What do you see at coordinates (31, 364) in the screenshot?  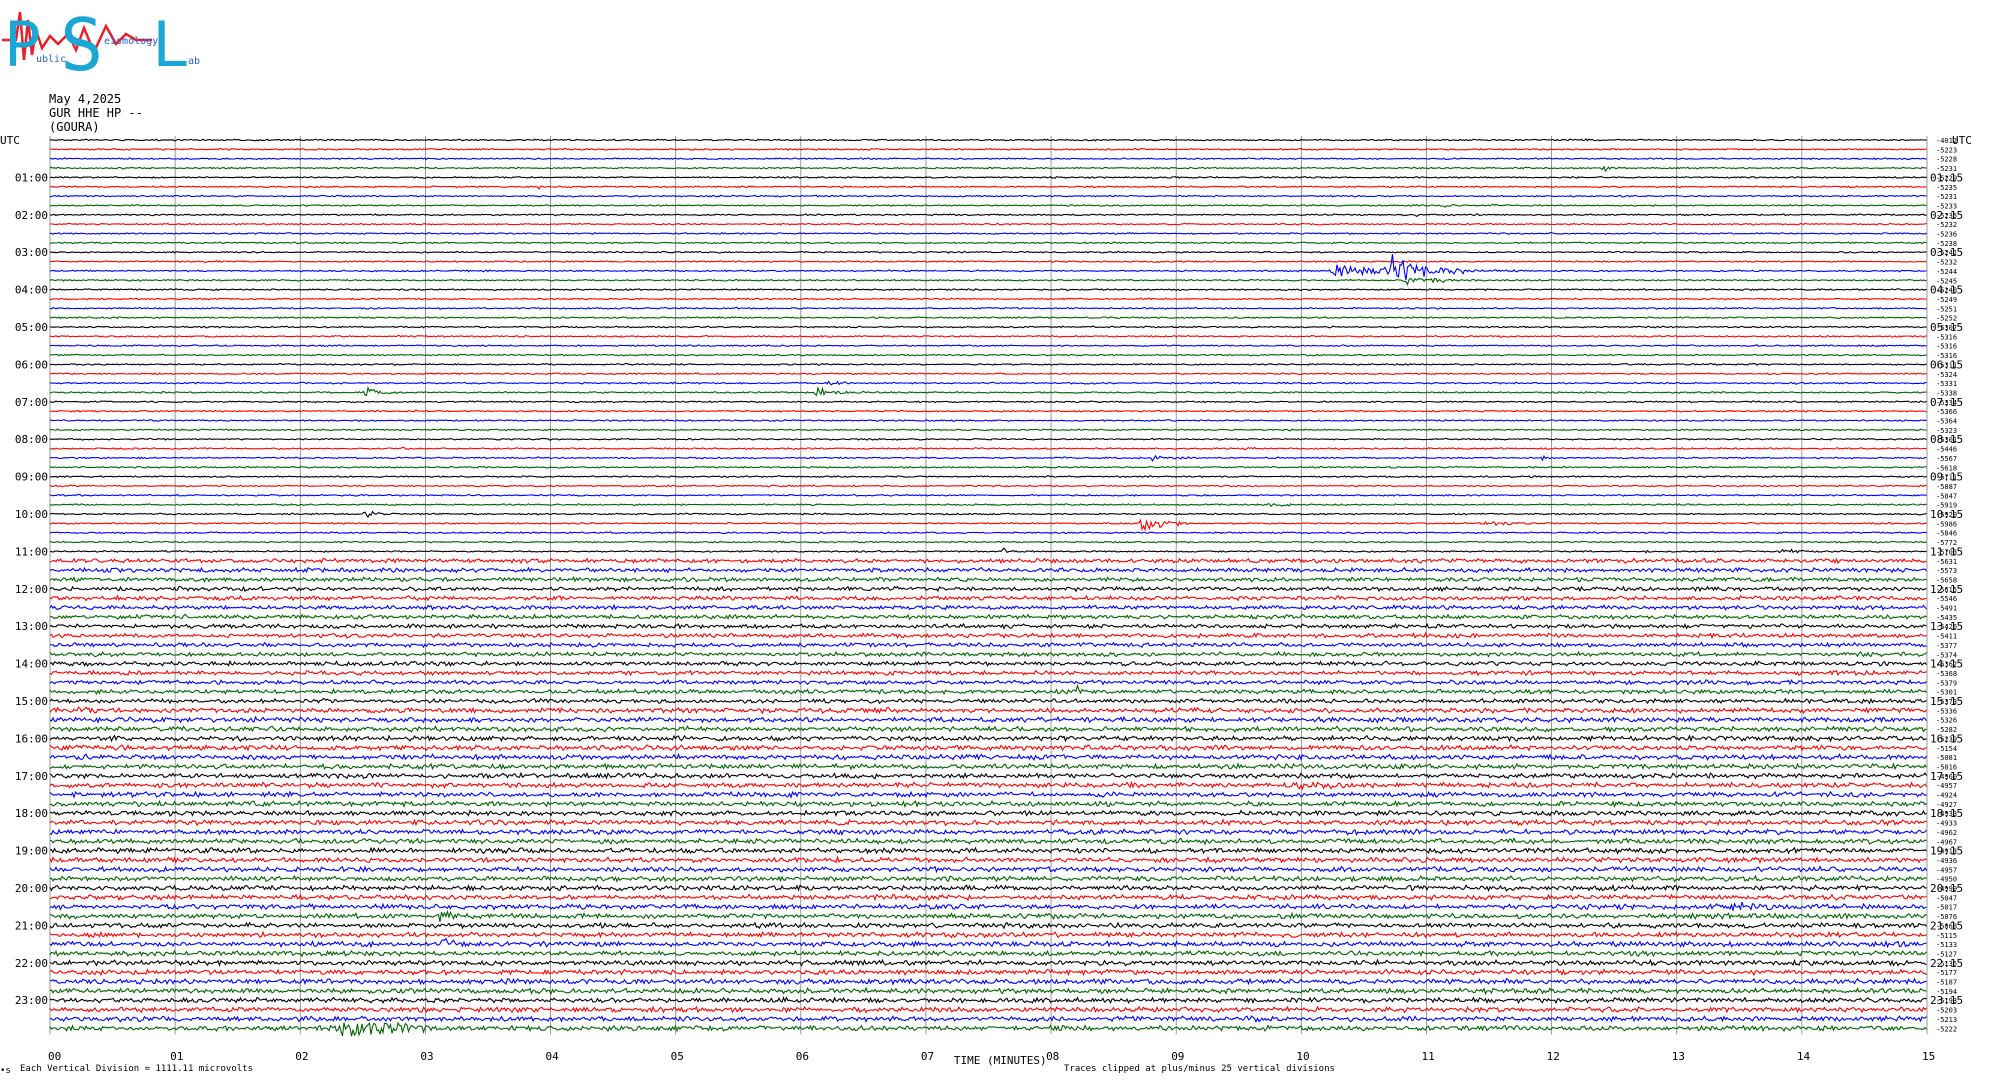 I see `left-hour-label: 06:00` at bounding box center [31, 364].